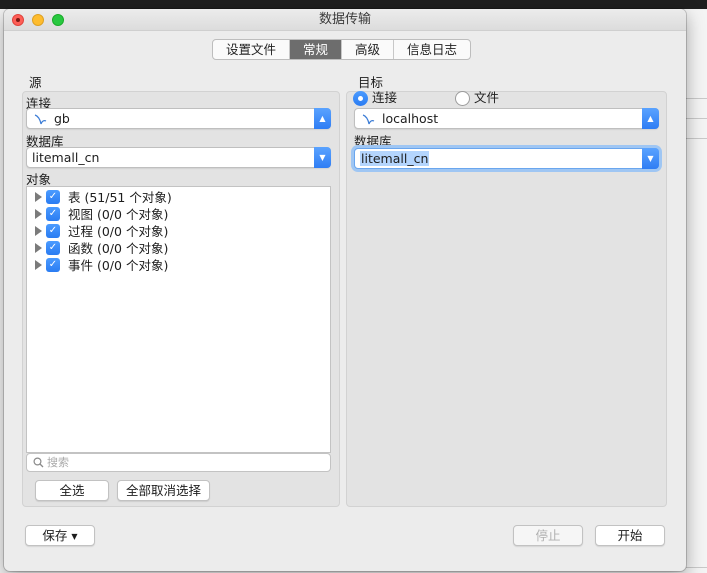 The width and height of the screenshot is (707, 573). I want to click on select-all-button: 全选, so click(72, 490).